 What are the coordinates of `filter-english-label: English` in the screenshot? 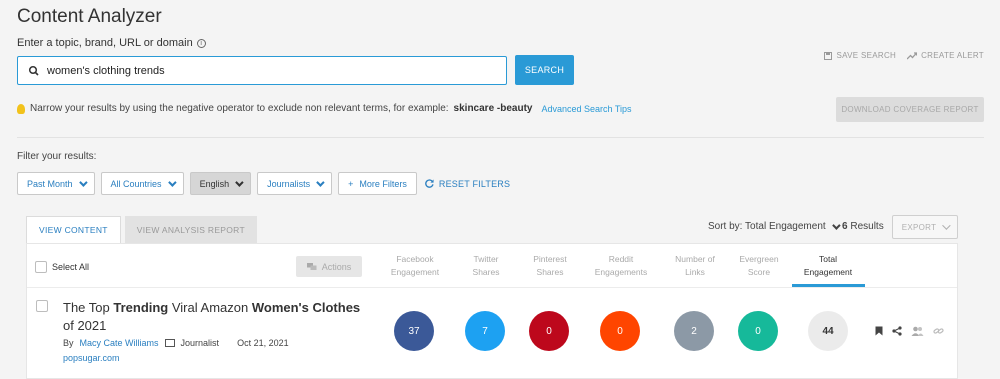 It's located at (214, 183).